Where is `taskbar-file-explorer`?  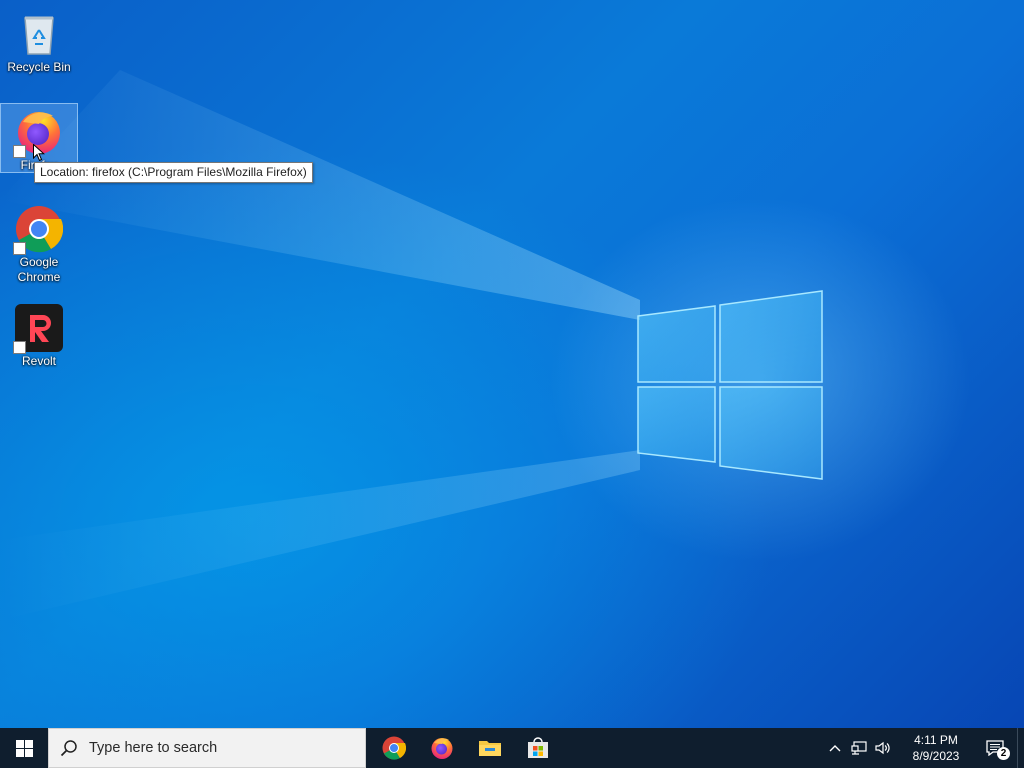
taskbar-file-explorer is located at coordinates (490, 748).